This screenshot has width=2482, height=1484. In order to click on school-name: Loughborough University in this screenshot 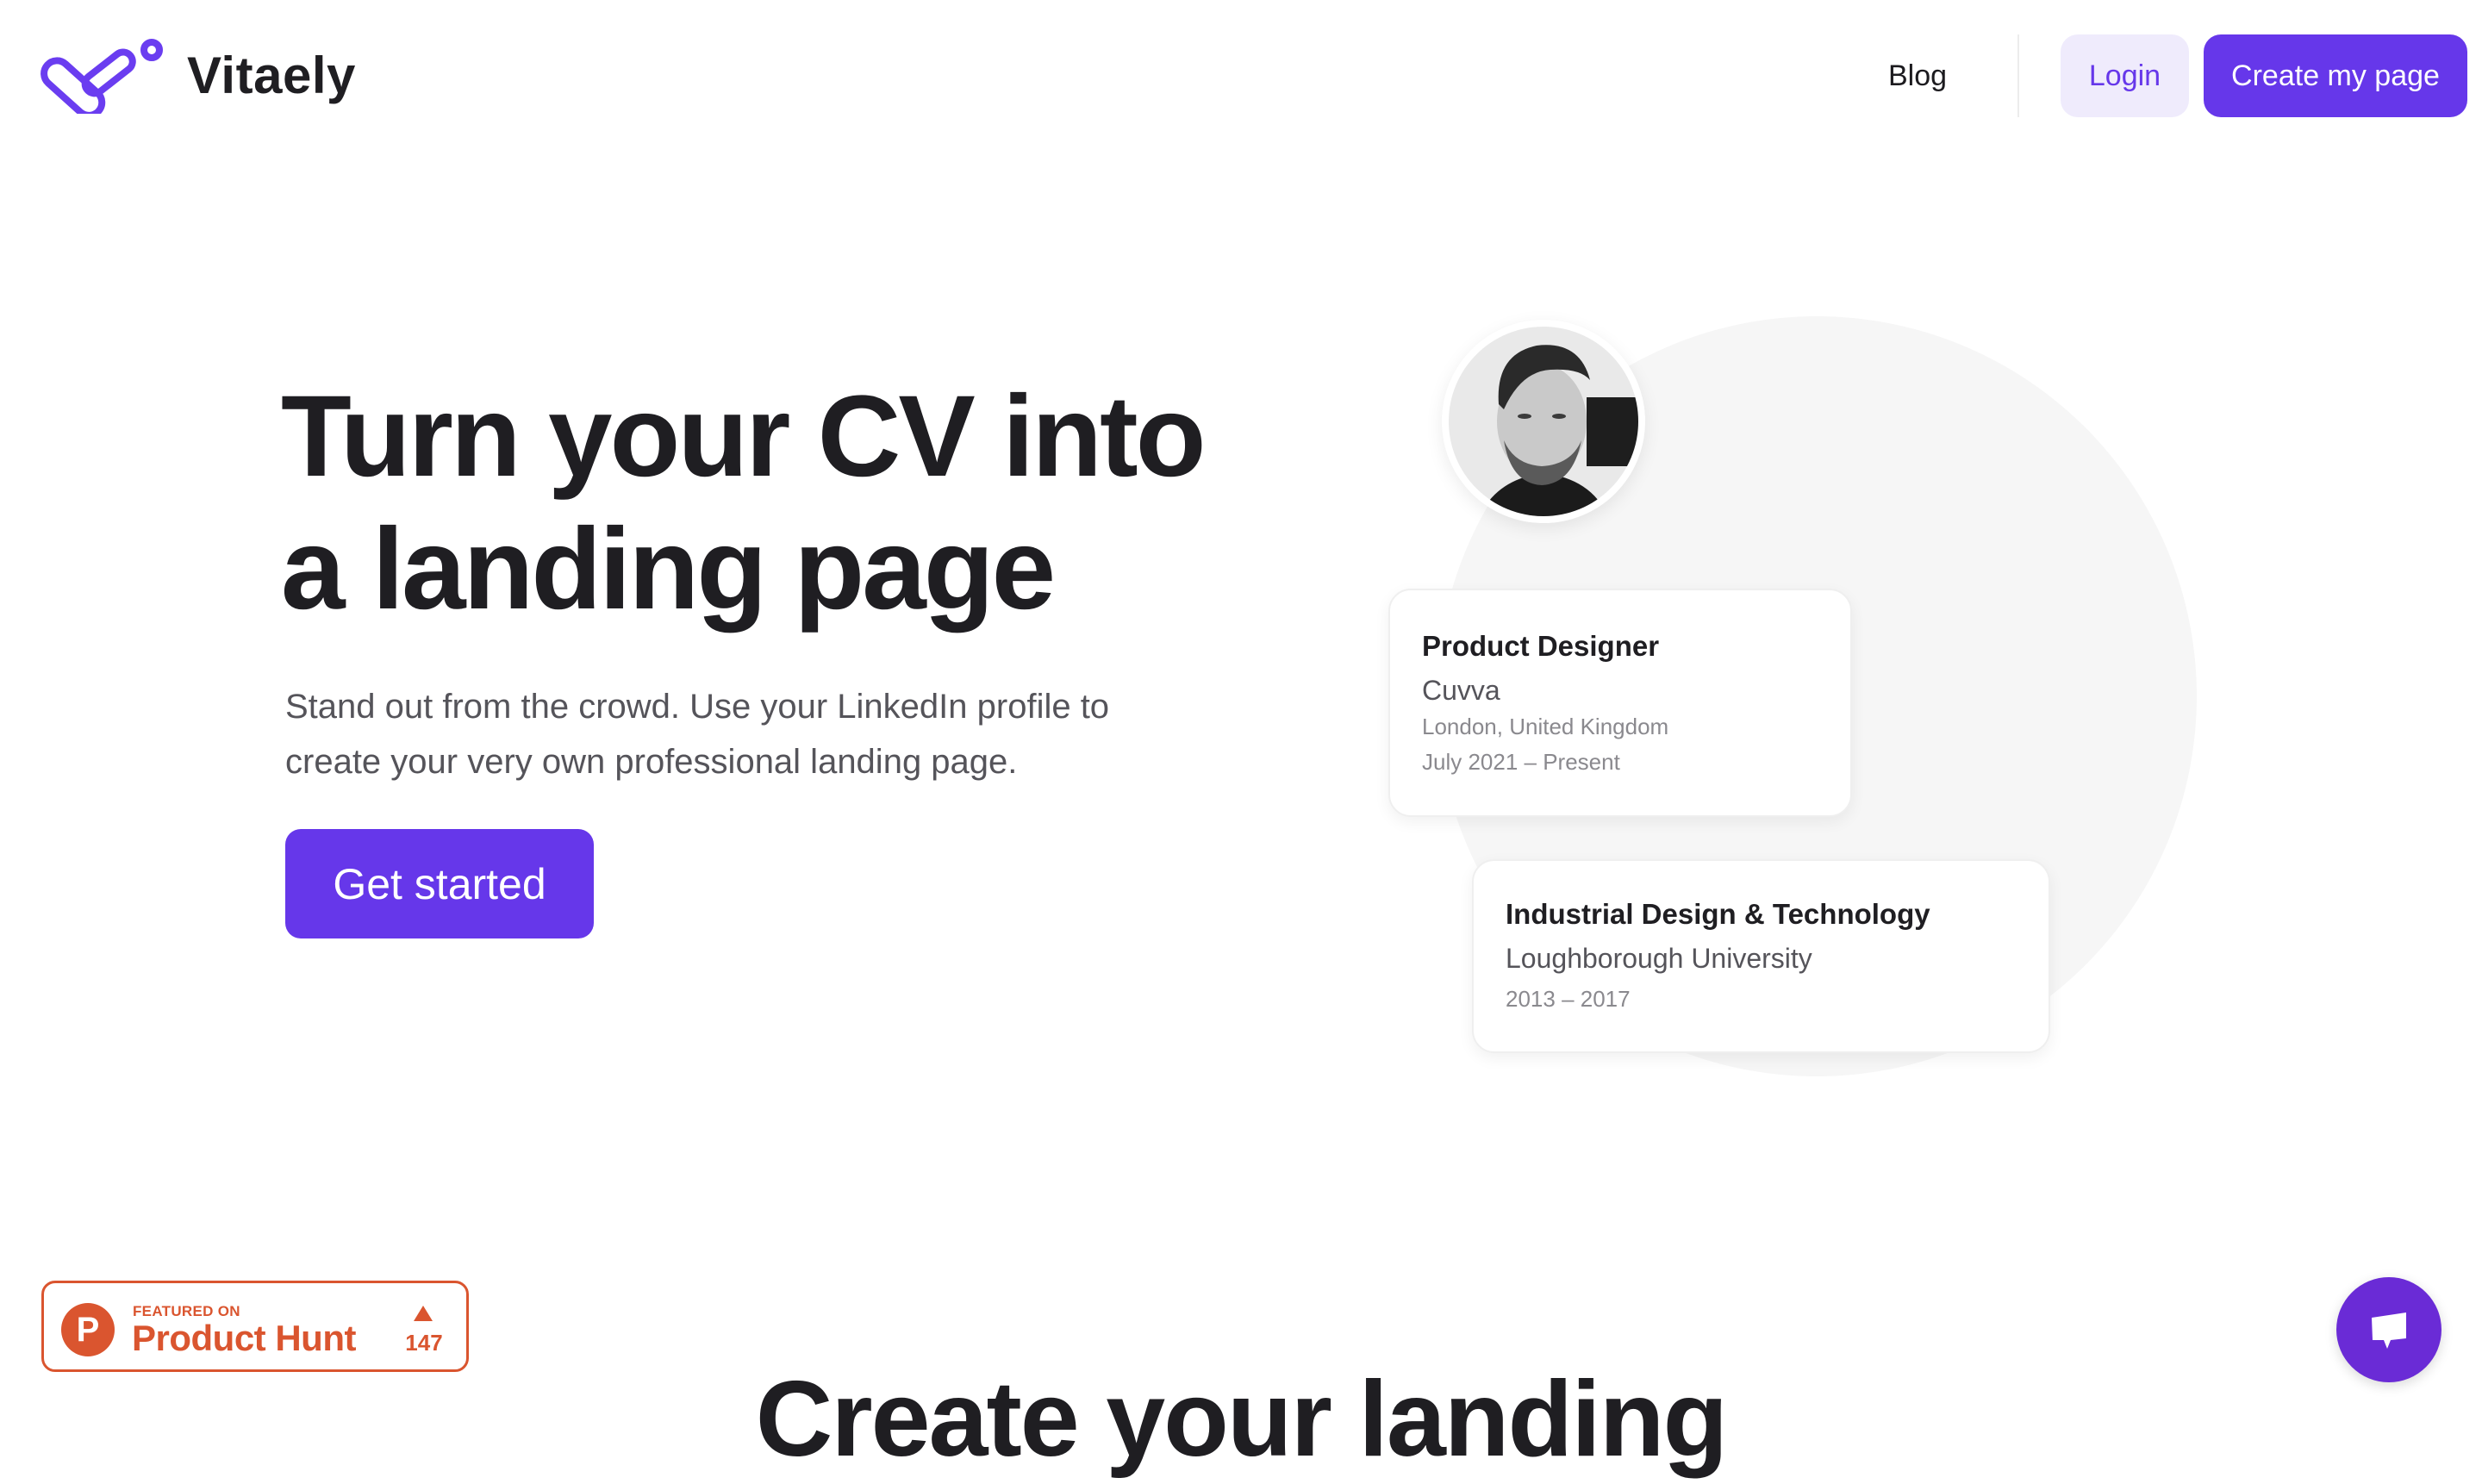, I will do `click(1659, 959)`.